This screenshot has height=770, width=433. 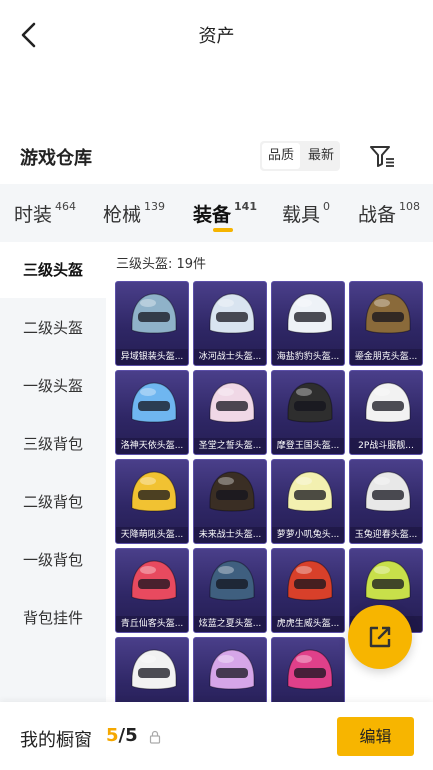 I want to click on share-button, so click(x=380, y=637).